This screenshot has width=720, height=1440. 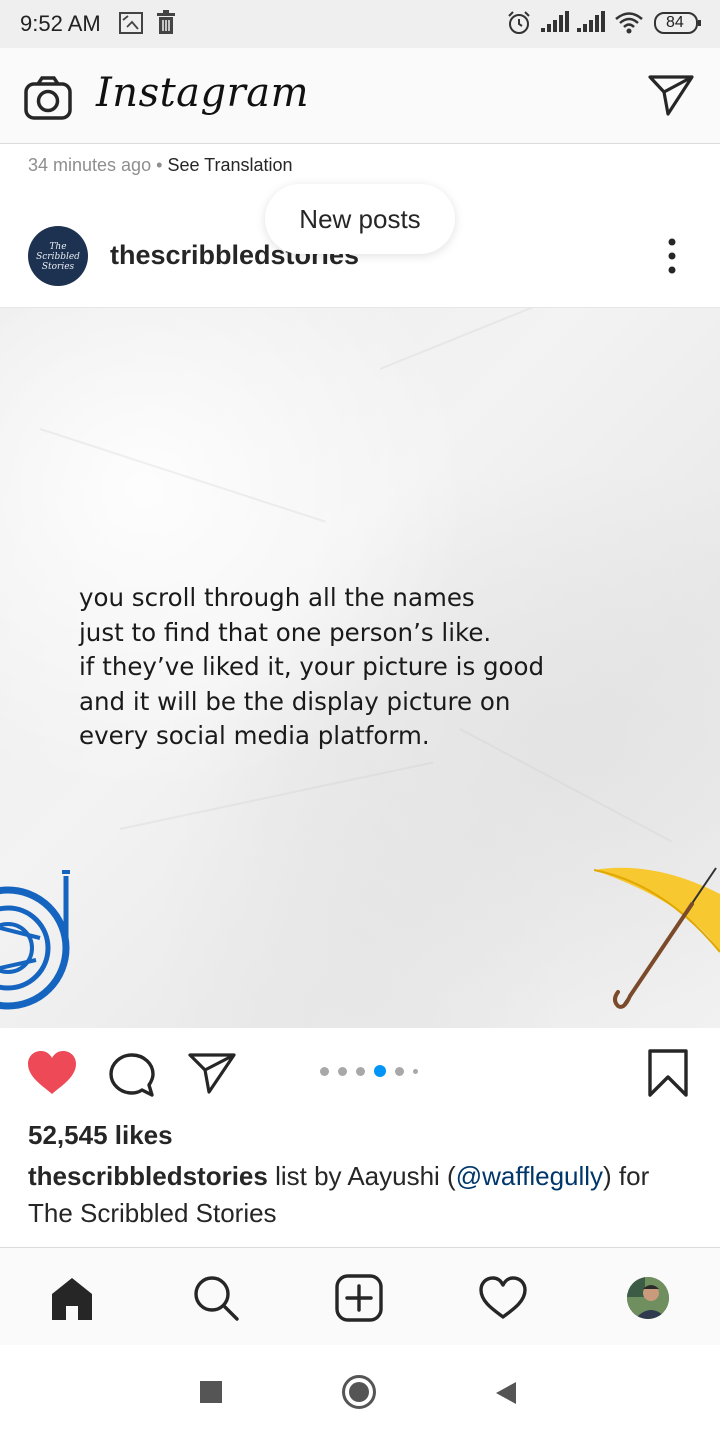 I want to click on nav-home, so click(x=72, y=1298).